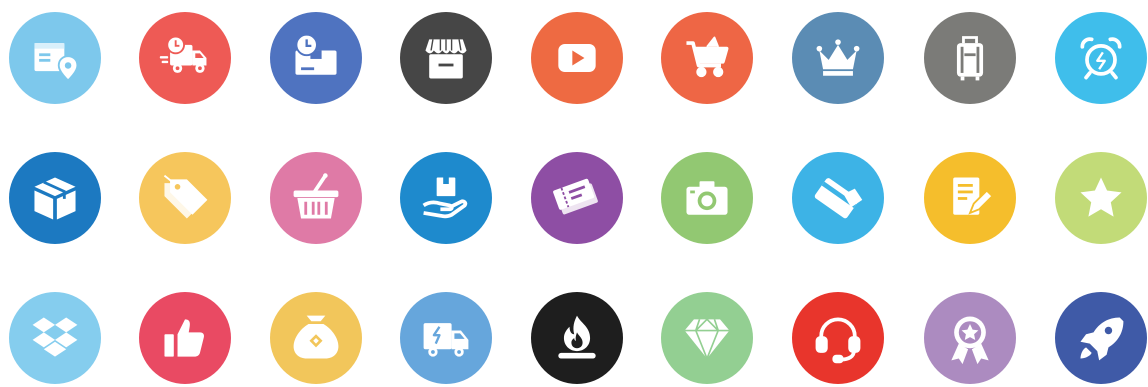 The height and width of the screenshot is (387, 1148). I want to click on thumbs-up-icon, so click(185, 338).